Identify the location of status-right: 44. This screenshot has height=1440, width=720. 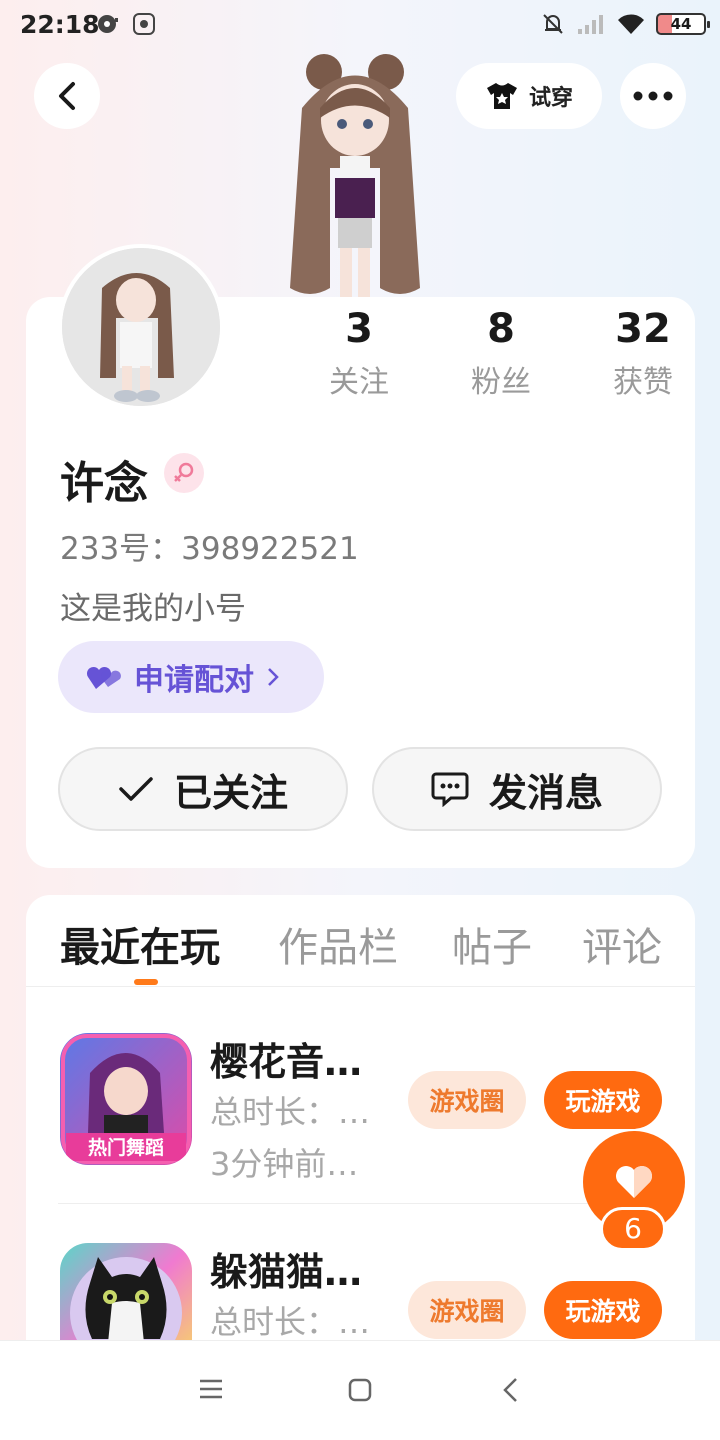
(625, 24).